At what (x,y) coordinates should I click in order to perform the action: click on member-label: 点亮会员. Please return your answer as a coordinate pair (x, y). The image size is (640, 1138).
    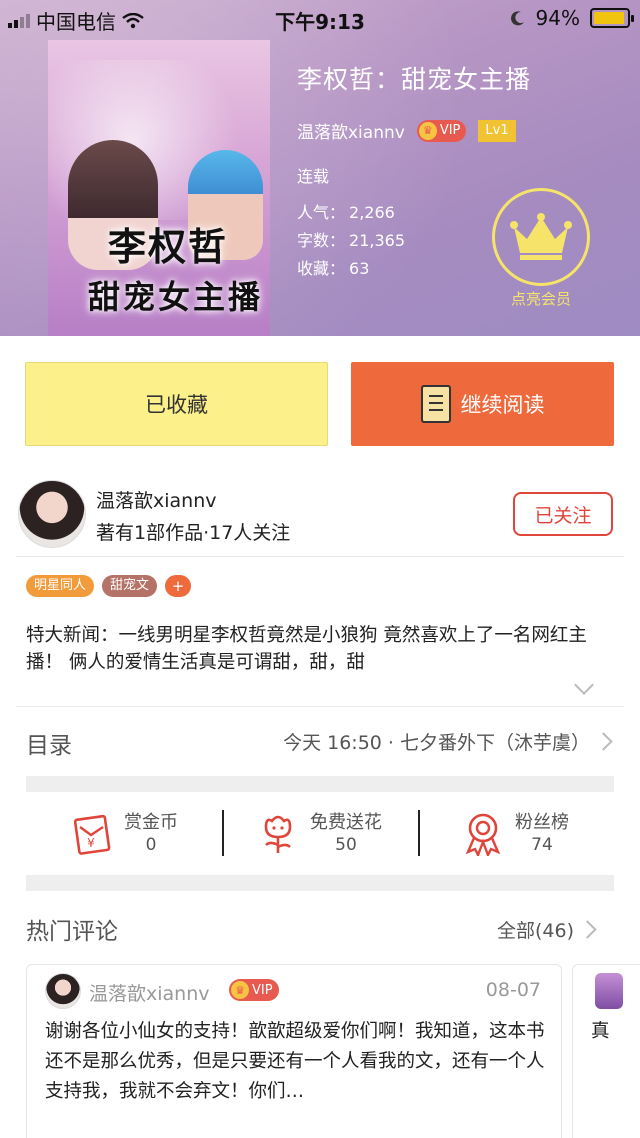
    Looking at the image, I should click on (540, 299).